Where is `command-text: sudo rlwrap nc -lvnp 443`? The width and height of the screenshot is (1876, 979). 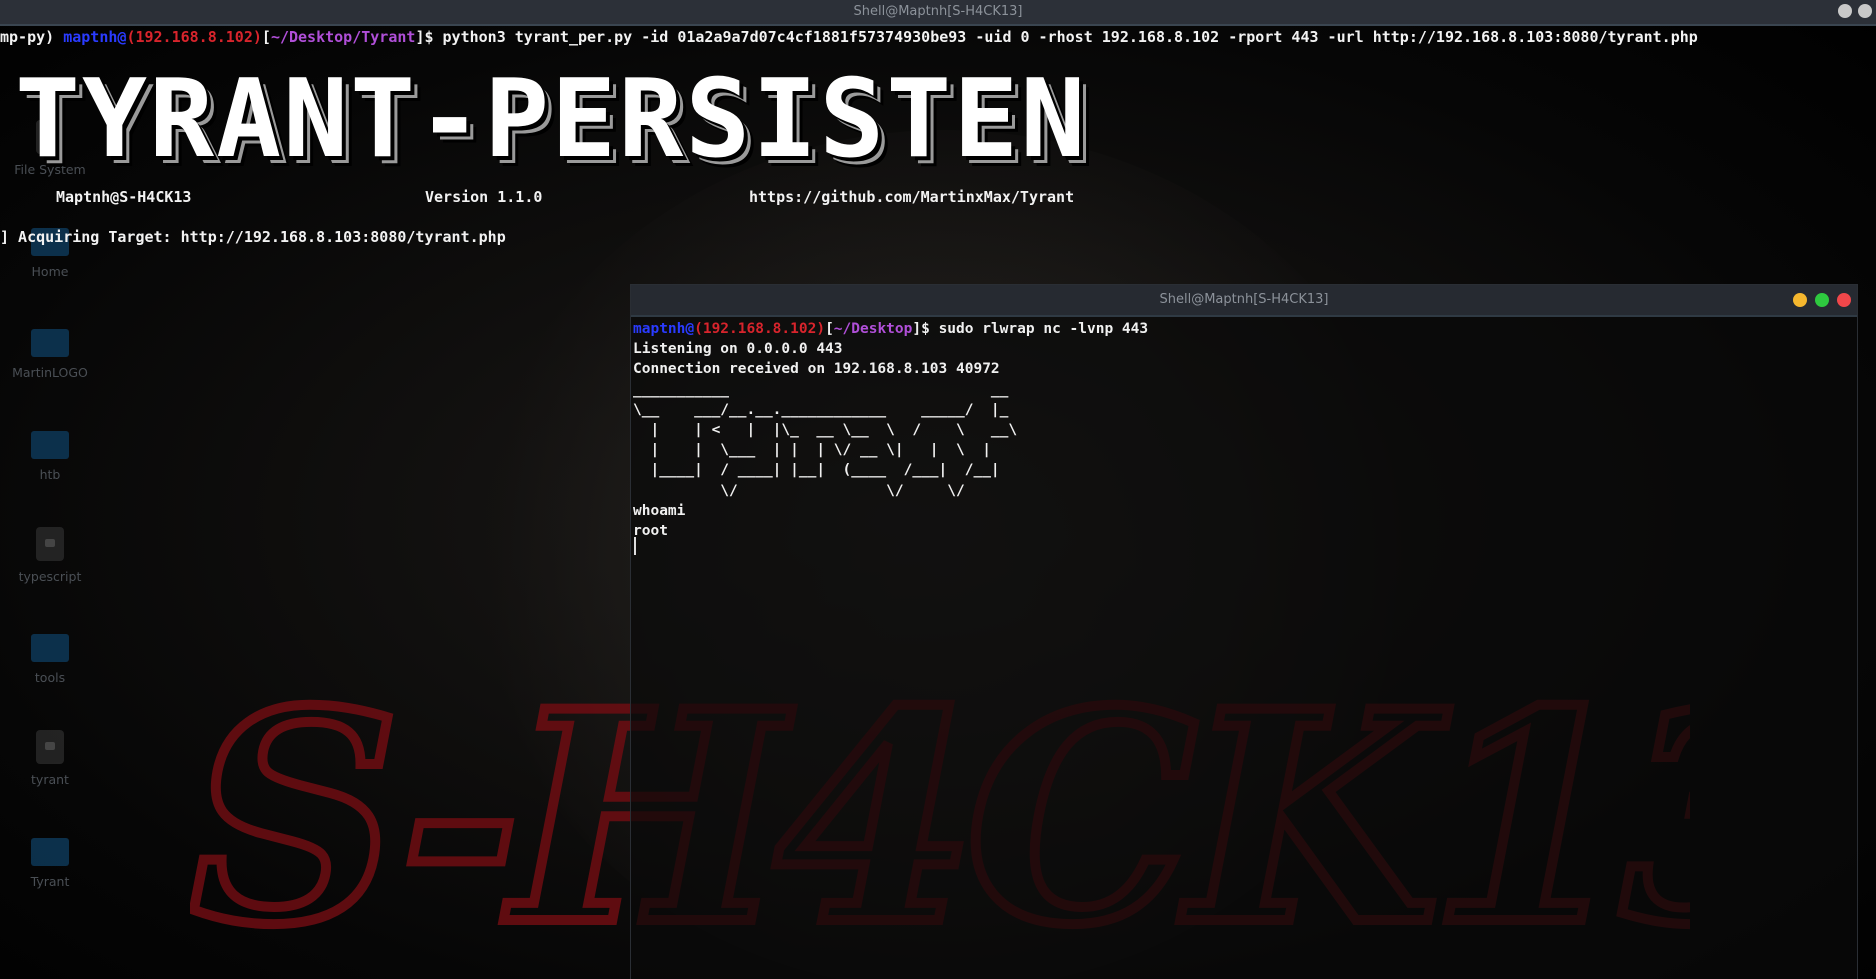
command-text: sudo rlwrap nc -lvnp 443 is located at coordinates (1043, 329).